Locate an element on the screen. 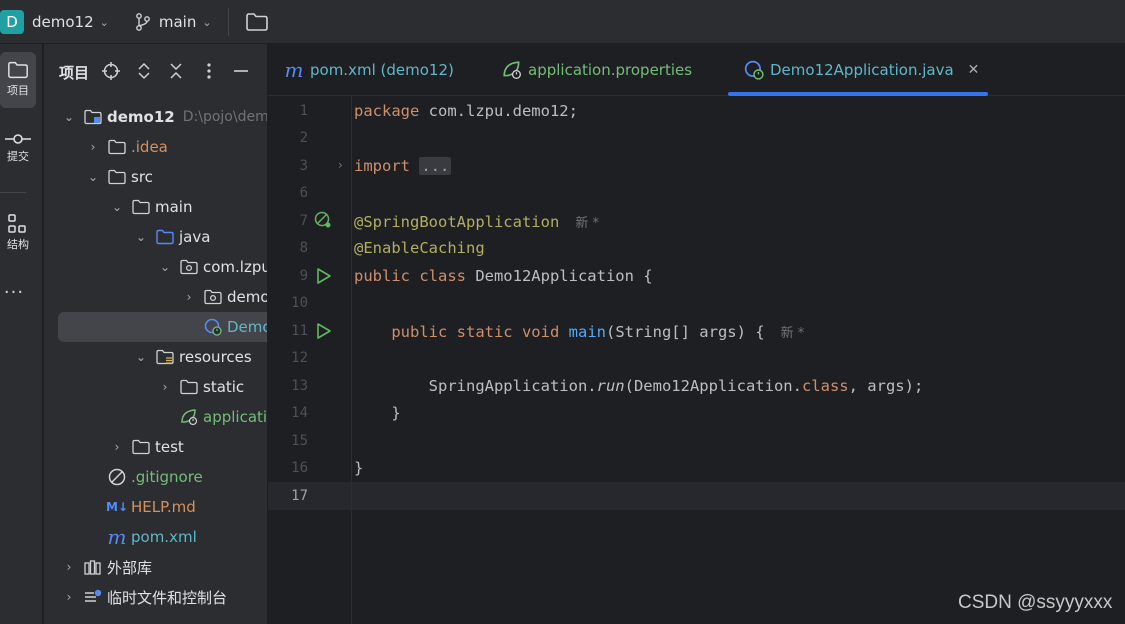  project-panel-header: 项目 is located at coordinates (155, 71).